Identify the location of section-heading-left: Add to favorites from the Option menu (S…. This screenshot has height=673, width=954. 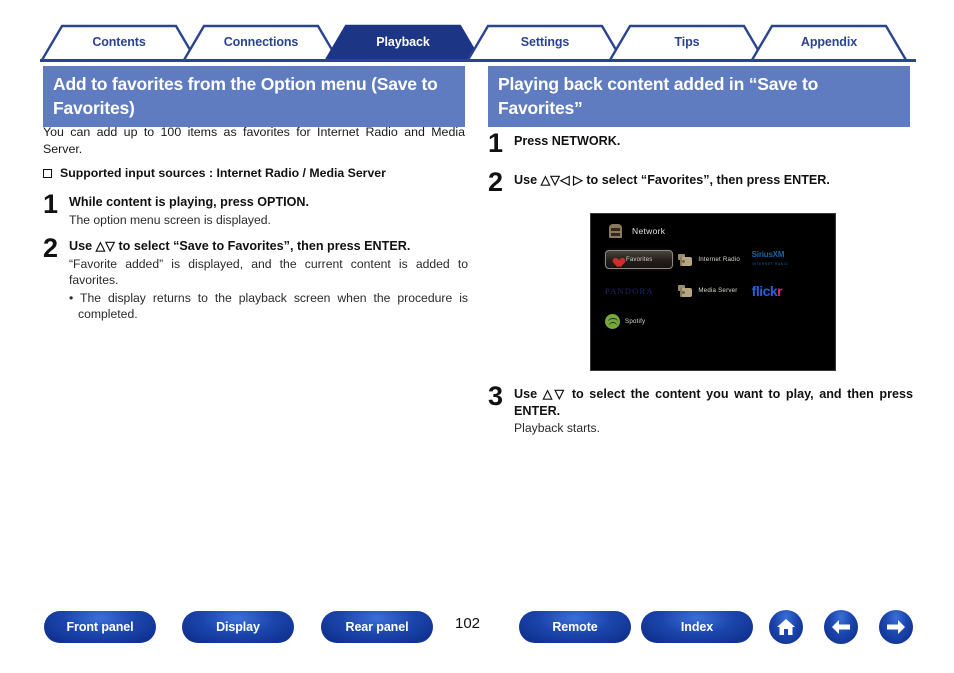
(254, 96).